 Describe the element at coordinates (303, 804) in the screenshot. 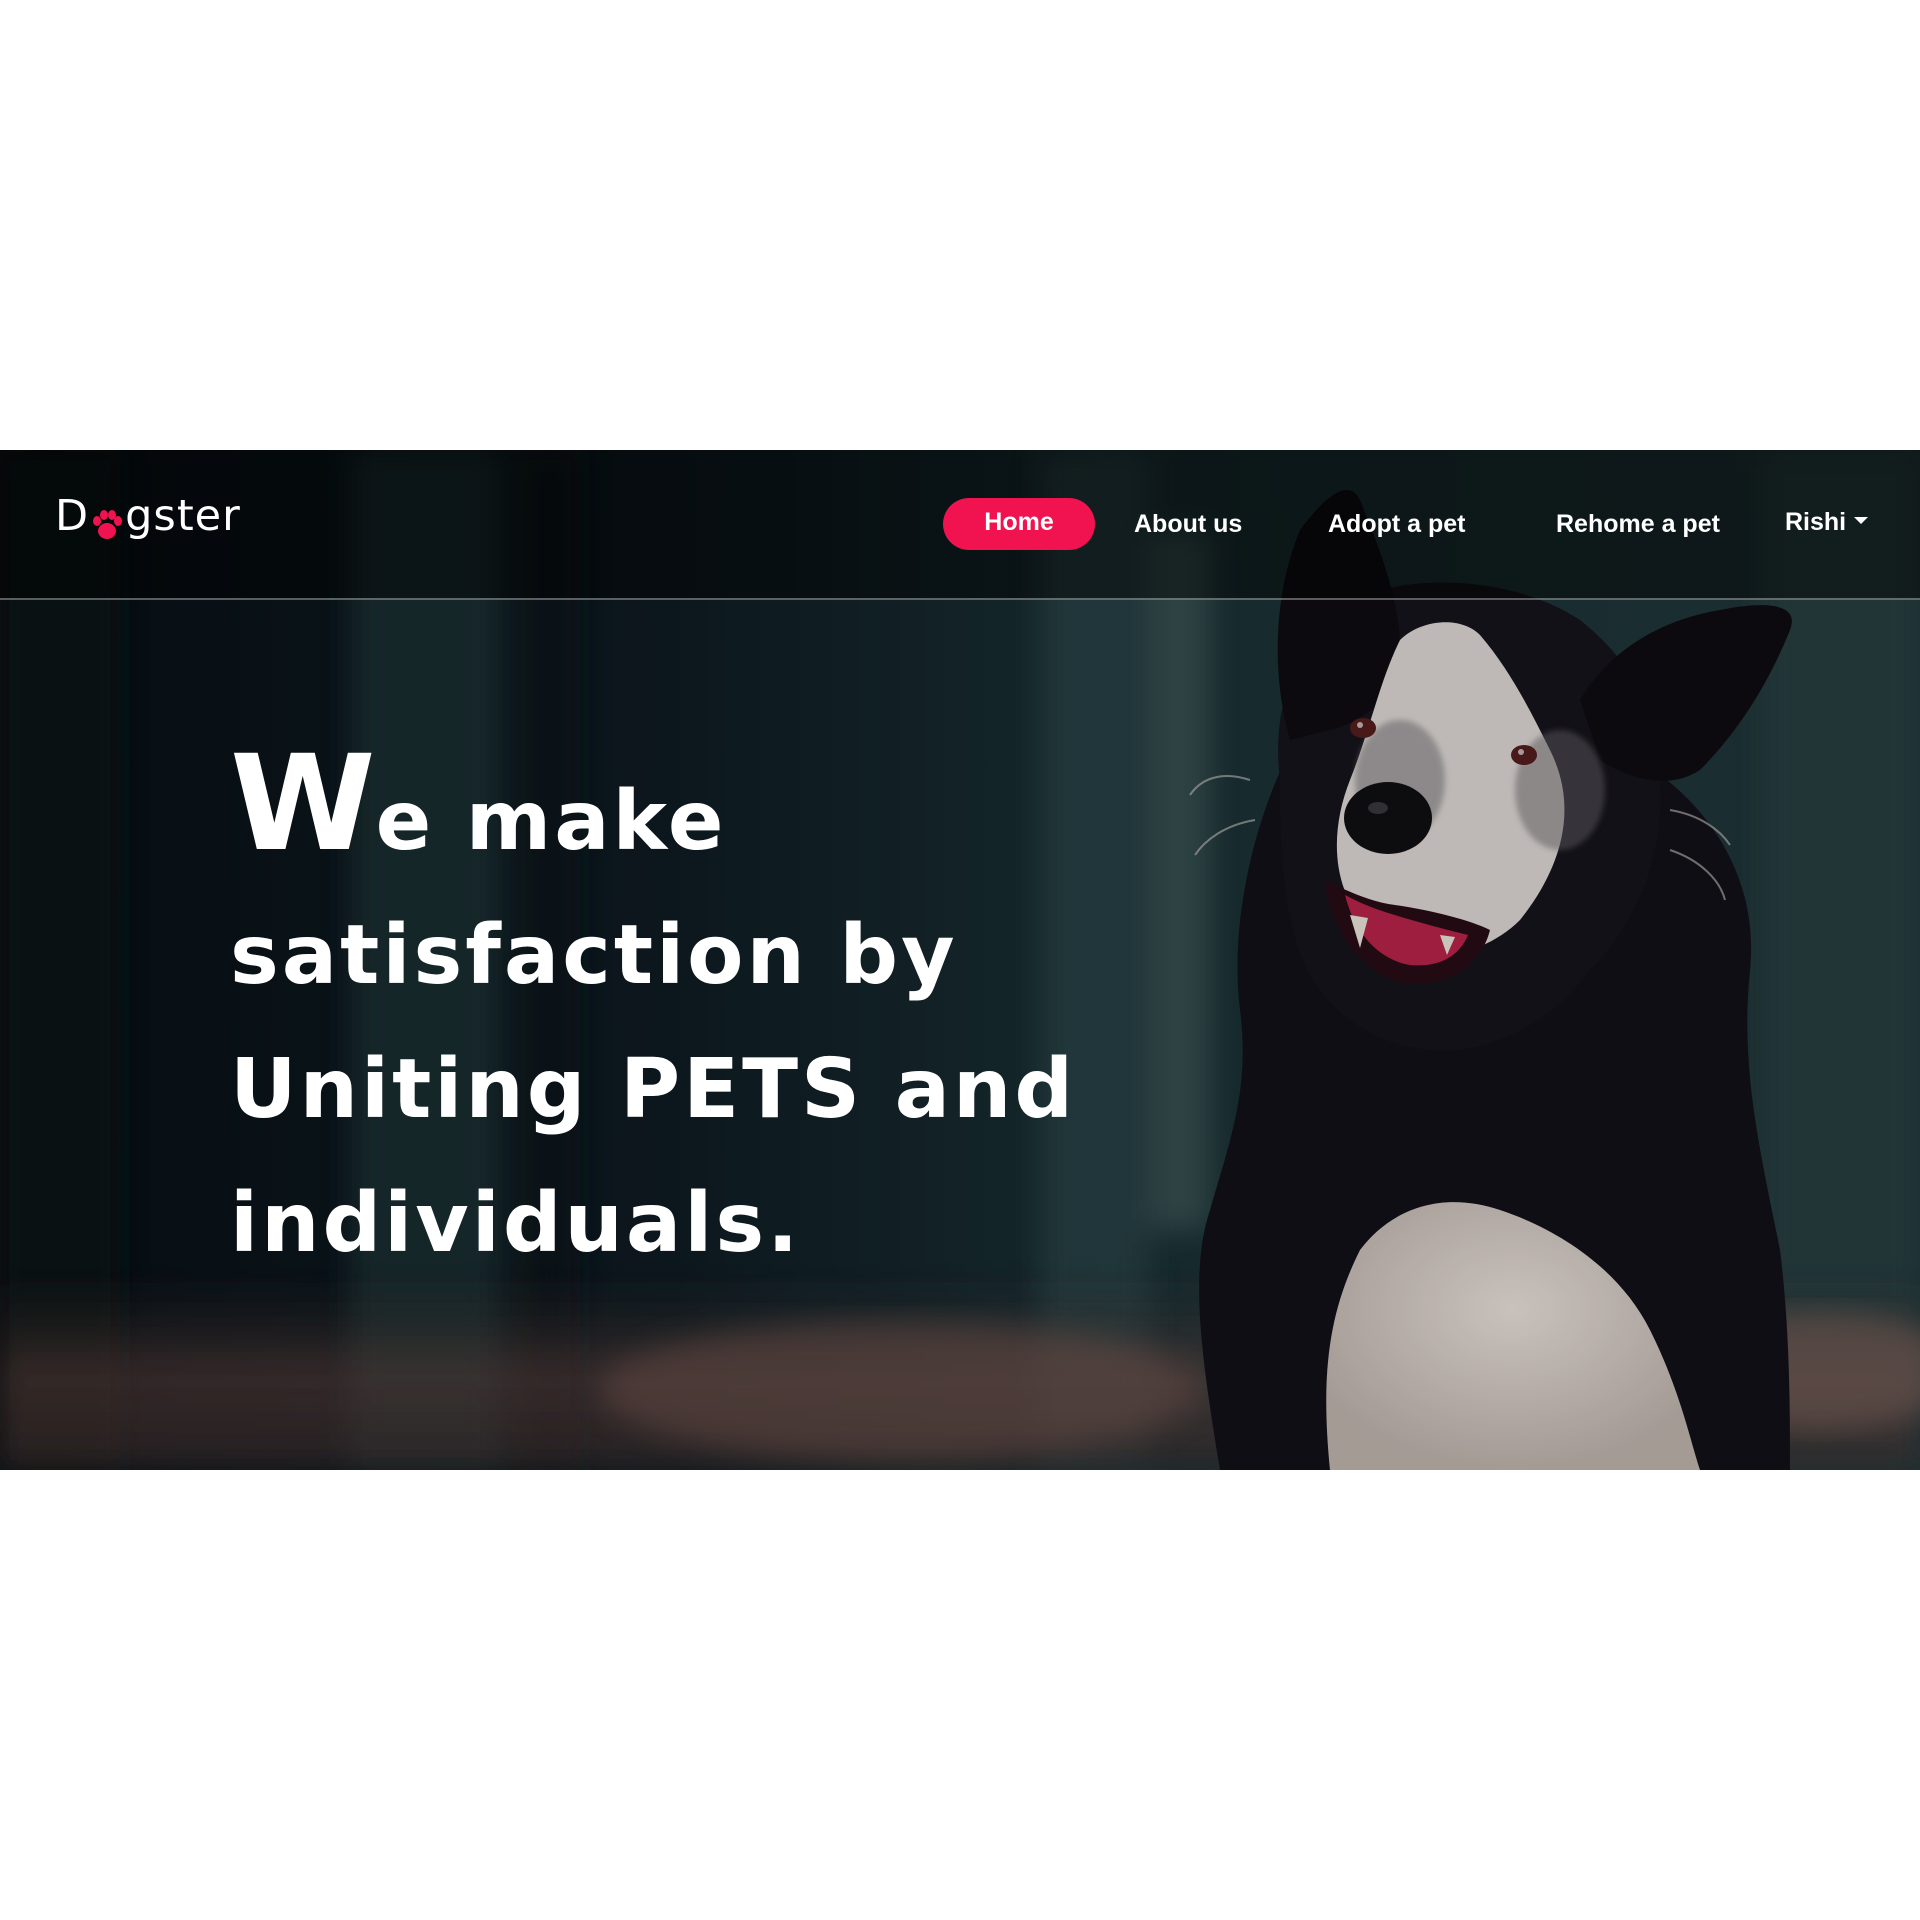

I see `headline-first-letter: W` at that location.